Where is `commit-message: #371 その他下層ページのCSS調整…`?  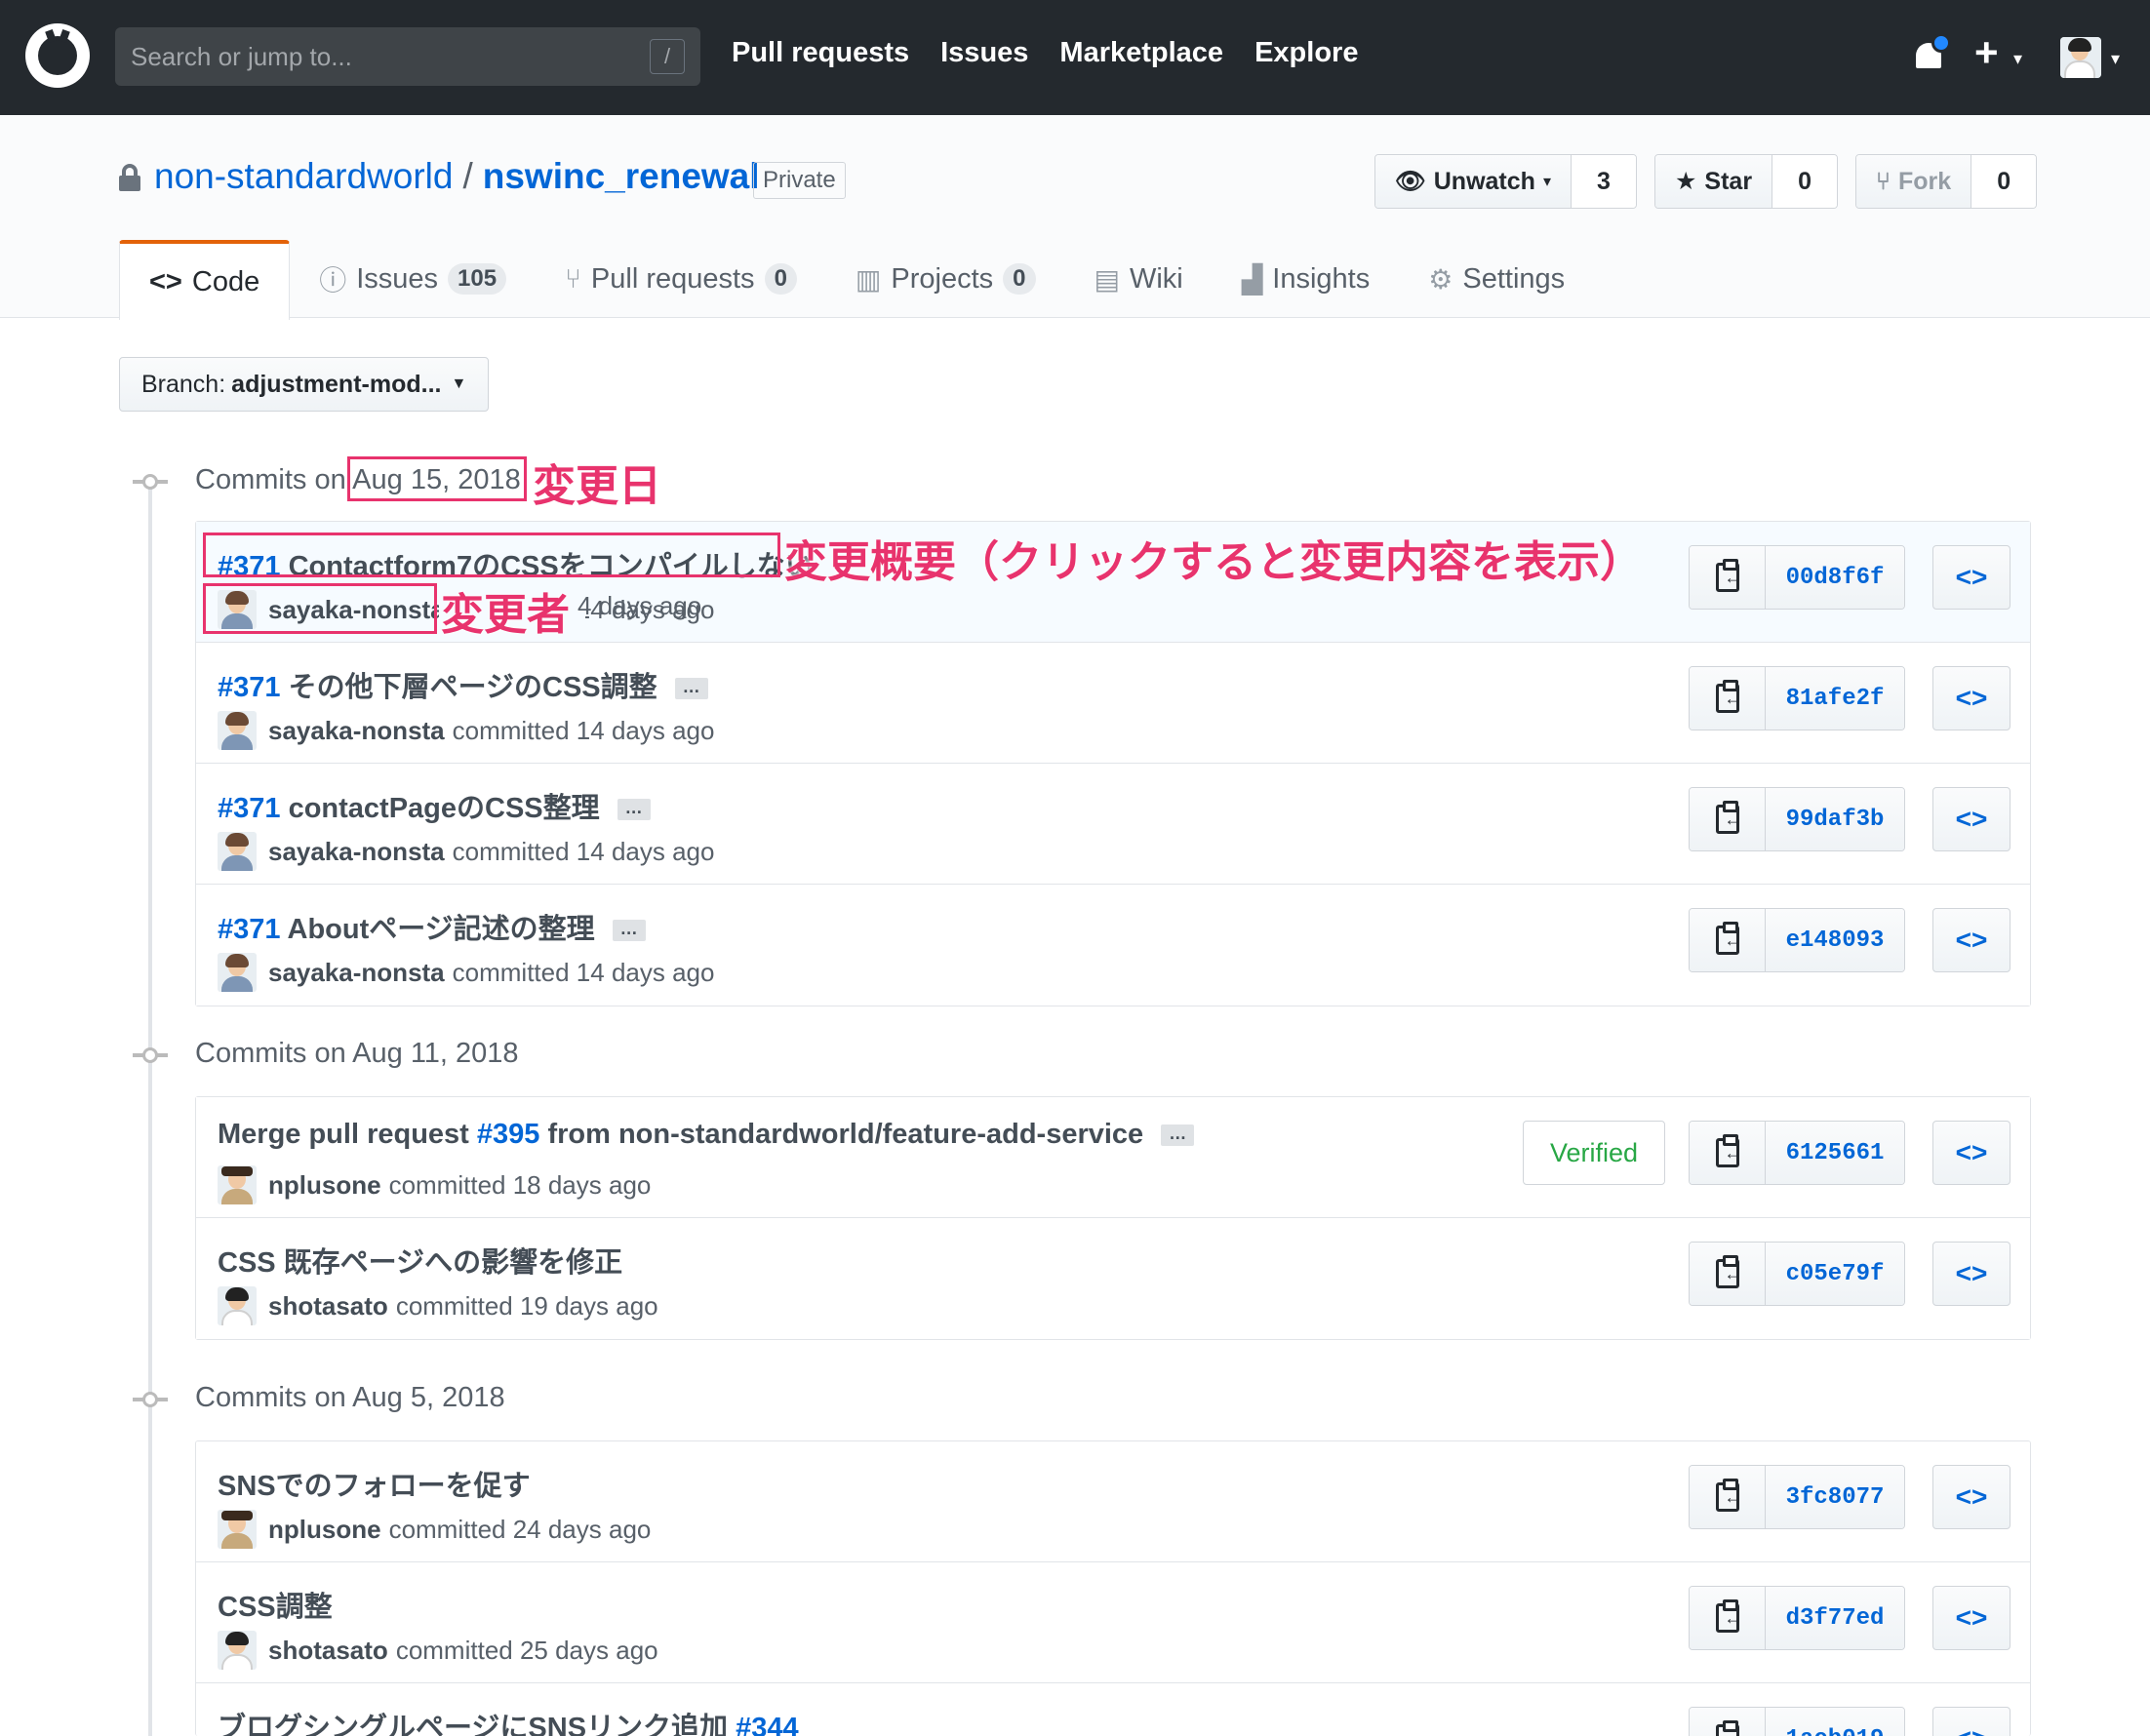 commit-message: #371 その他下層ページのCSS調整… is located at coordinates (463, 684).